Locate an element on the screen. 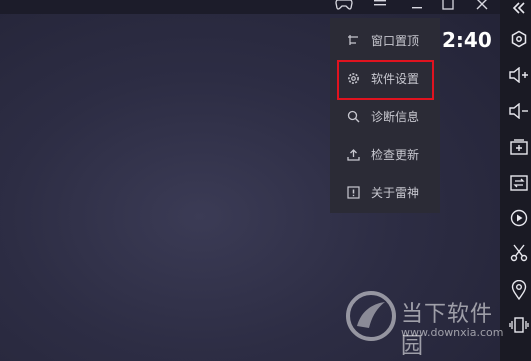 This screenshot has width=531, height=361. menu-item-label: 诊断信息 is located at coordinates (395, 116).